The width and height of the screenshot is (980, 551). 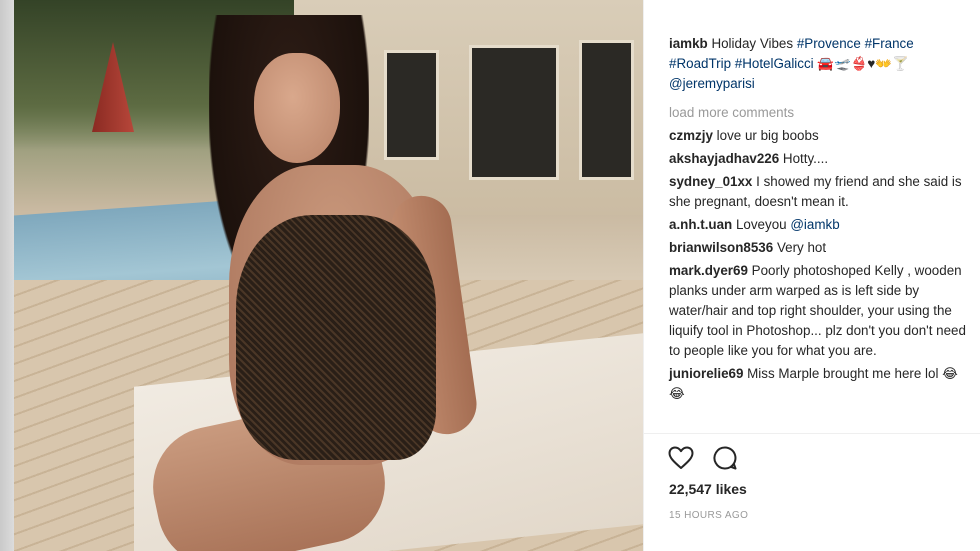 I want to click on like-button, so click(x=681, y=458).